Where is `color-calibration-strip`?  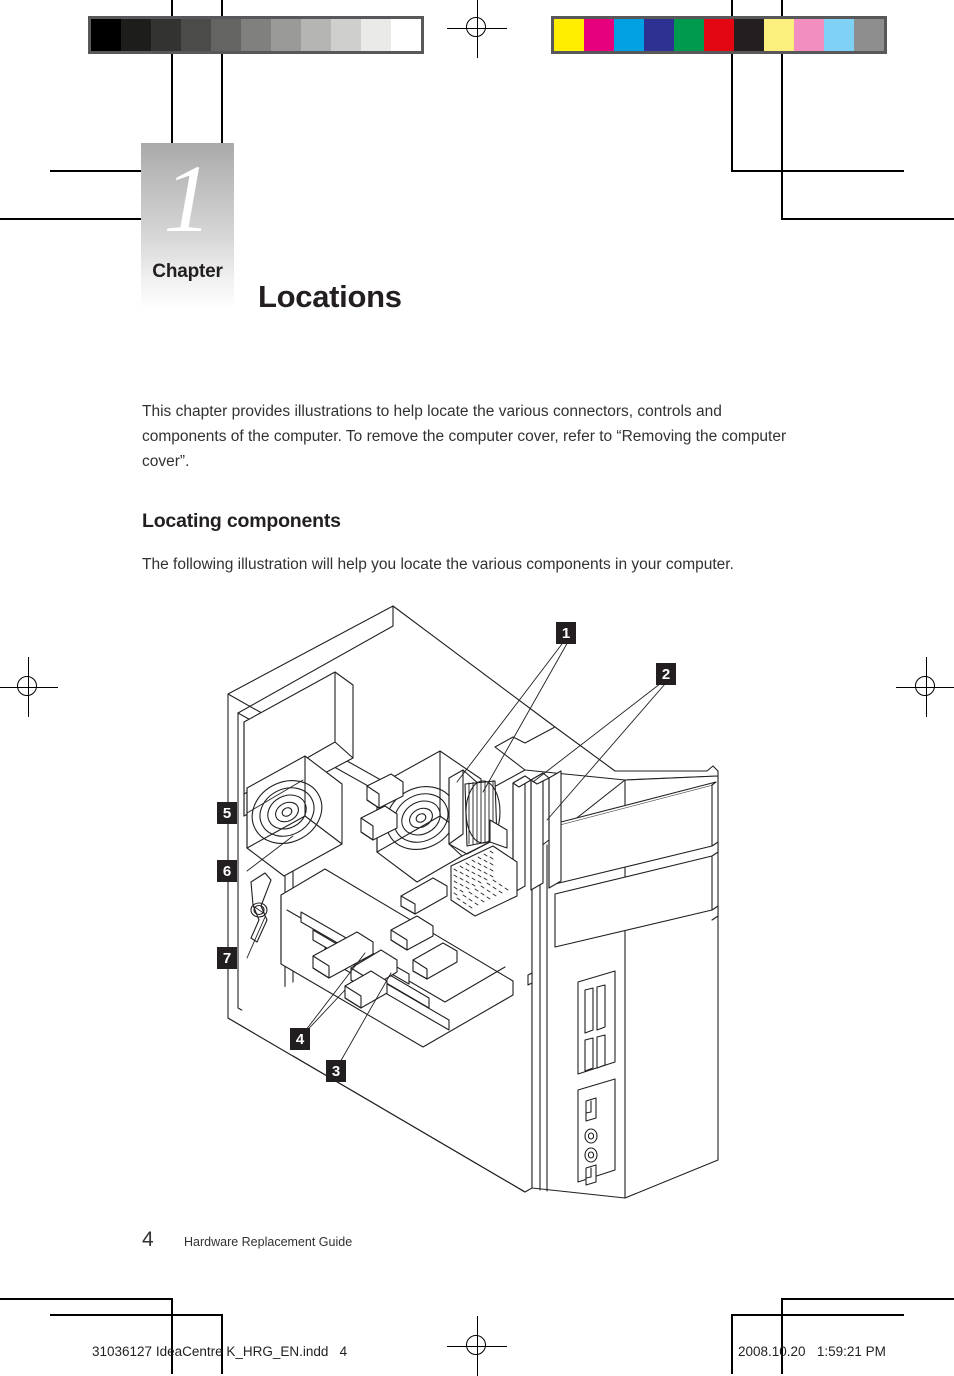
color-calibration-strip is located at coordinates (719, 35).